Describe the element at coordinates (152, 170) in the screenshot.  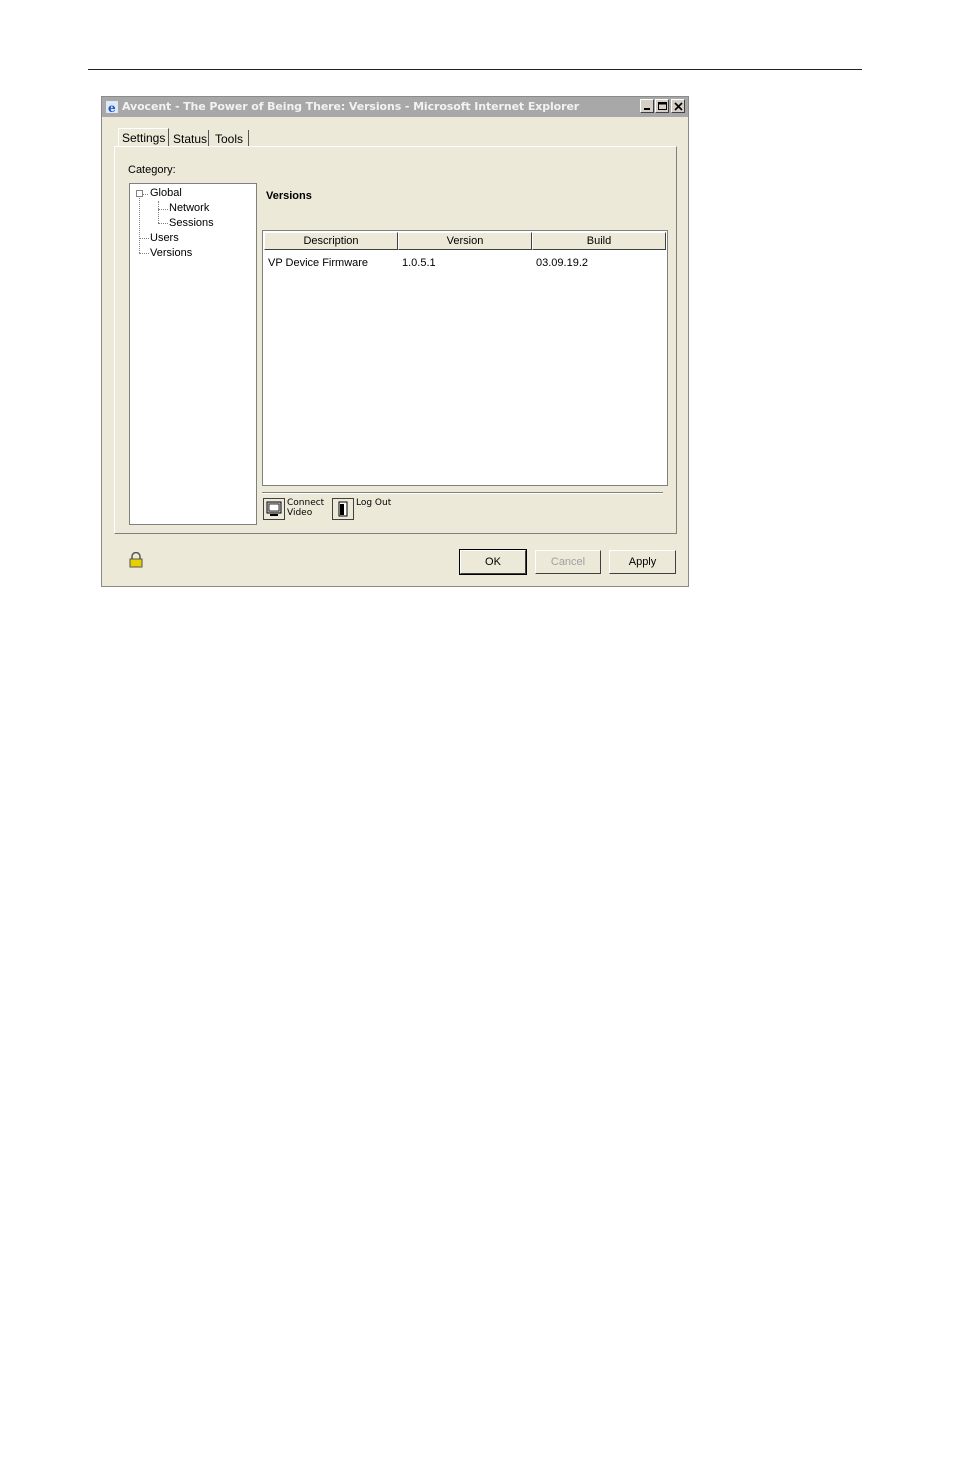
I see `category-label: Category:` at that location.